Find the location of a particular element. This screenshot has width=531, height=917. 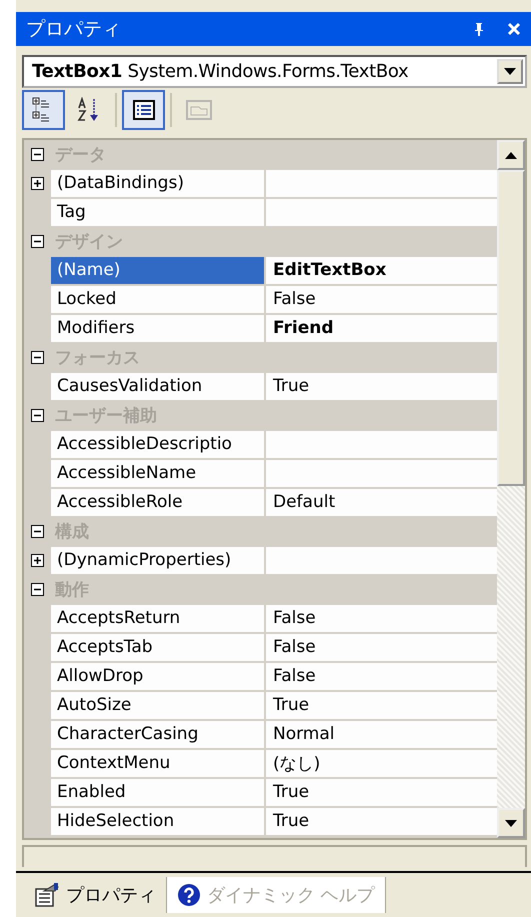

property-value: EditTextBox is located at coordinates (381, 270).